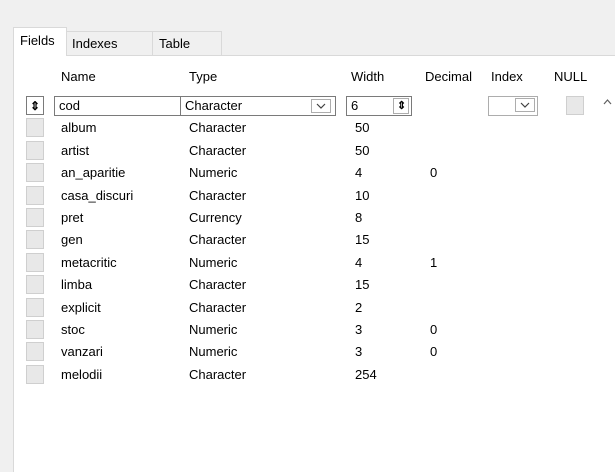 This screenshot has width=615, height=472. Describe the element at coordinates (607, 284) in the screenshot. I see `vertical-scrollbar` at that location.